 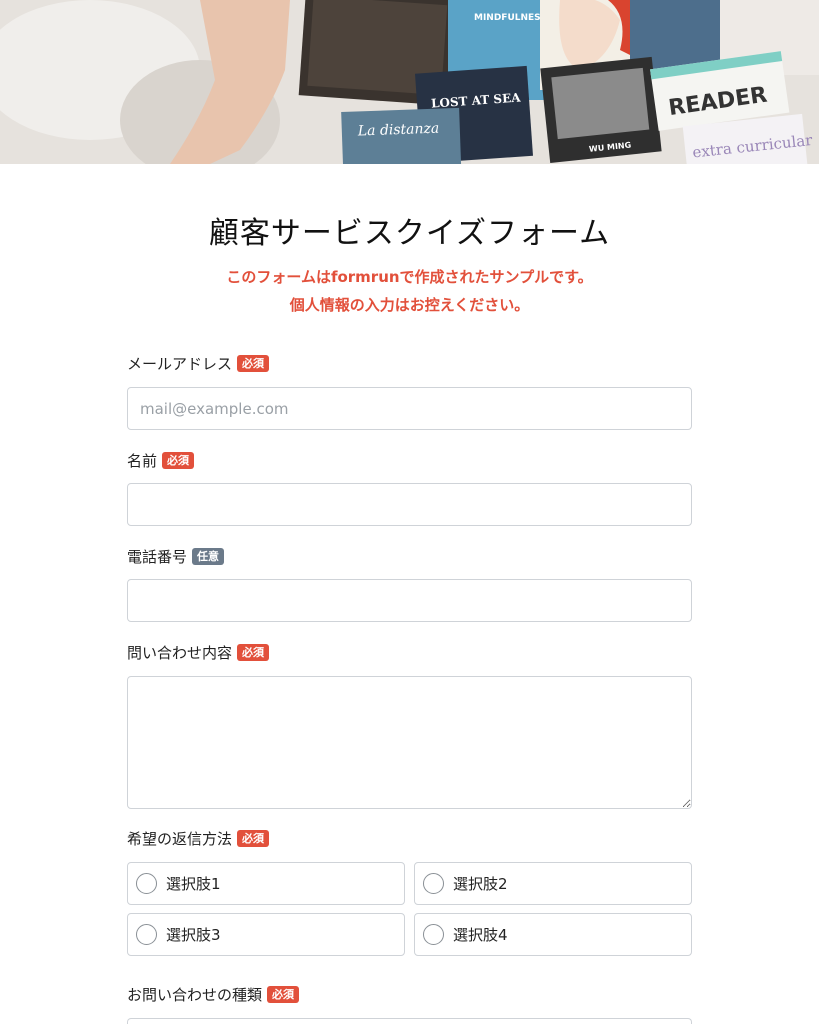 I want to click on name-label: 名前 必須, so click(x=161, y=460).